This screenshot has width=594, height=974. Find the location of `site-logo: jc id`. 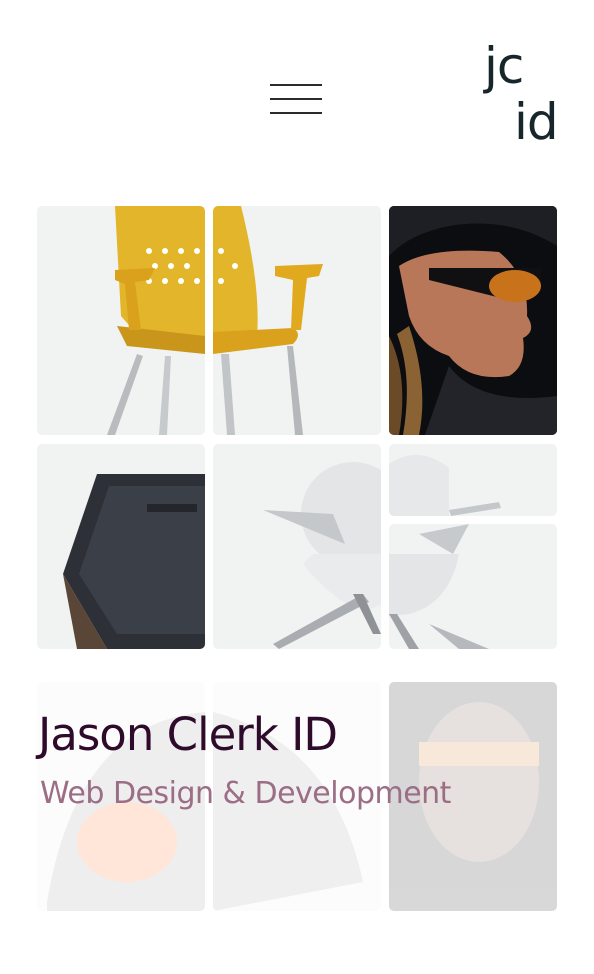

site-logo: jc id is located at coordinates (524, 94).